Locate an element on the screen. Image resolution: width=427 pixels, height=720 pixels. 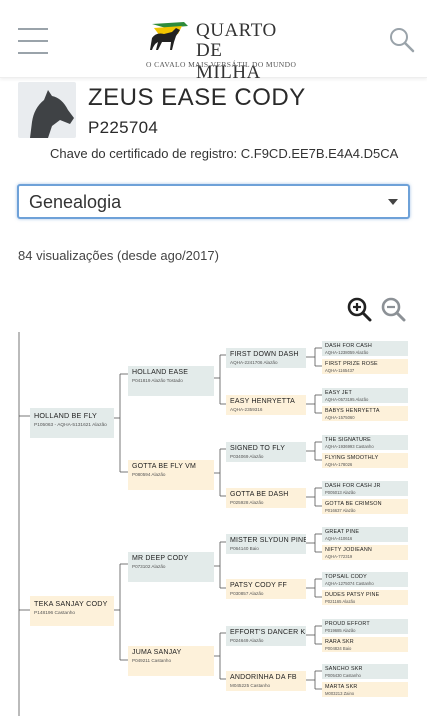
logo-text-1: QUARTO is located at coordinates (236, 30).